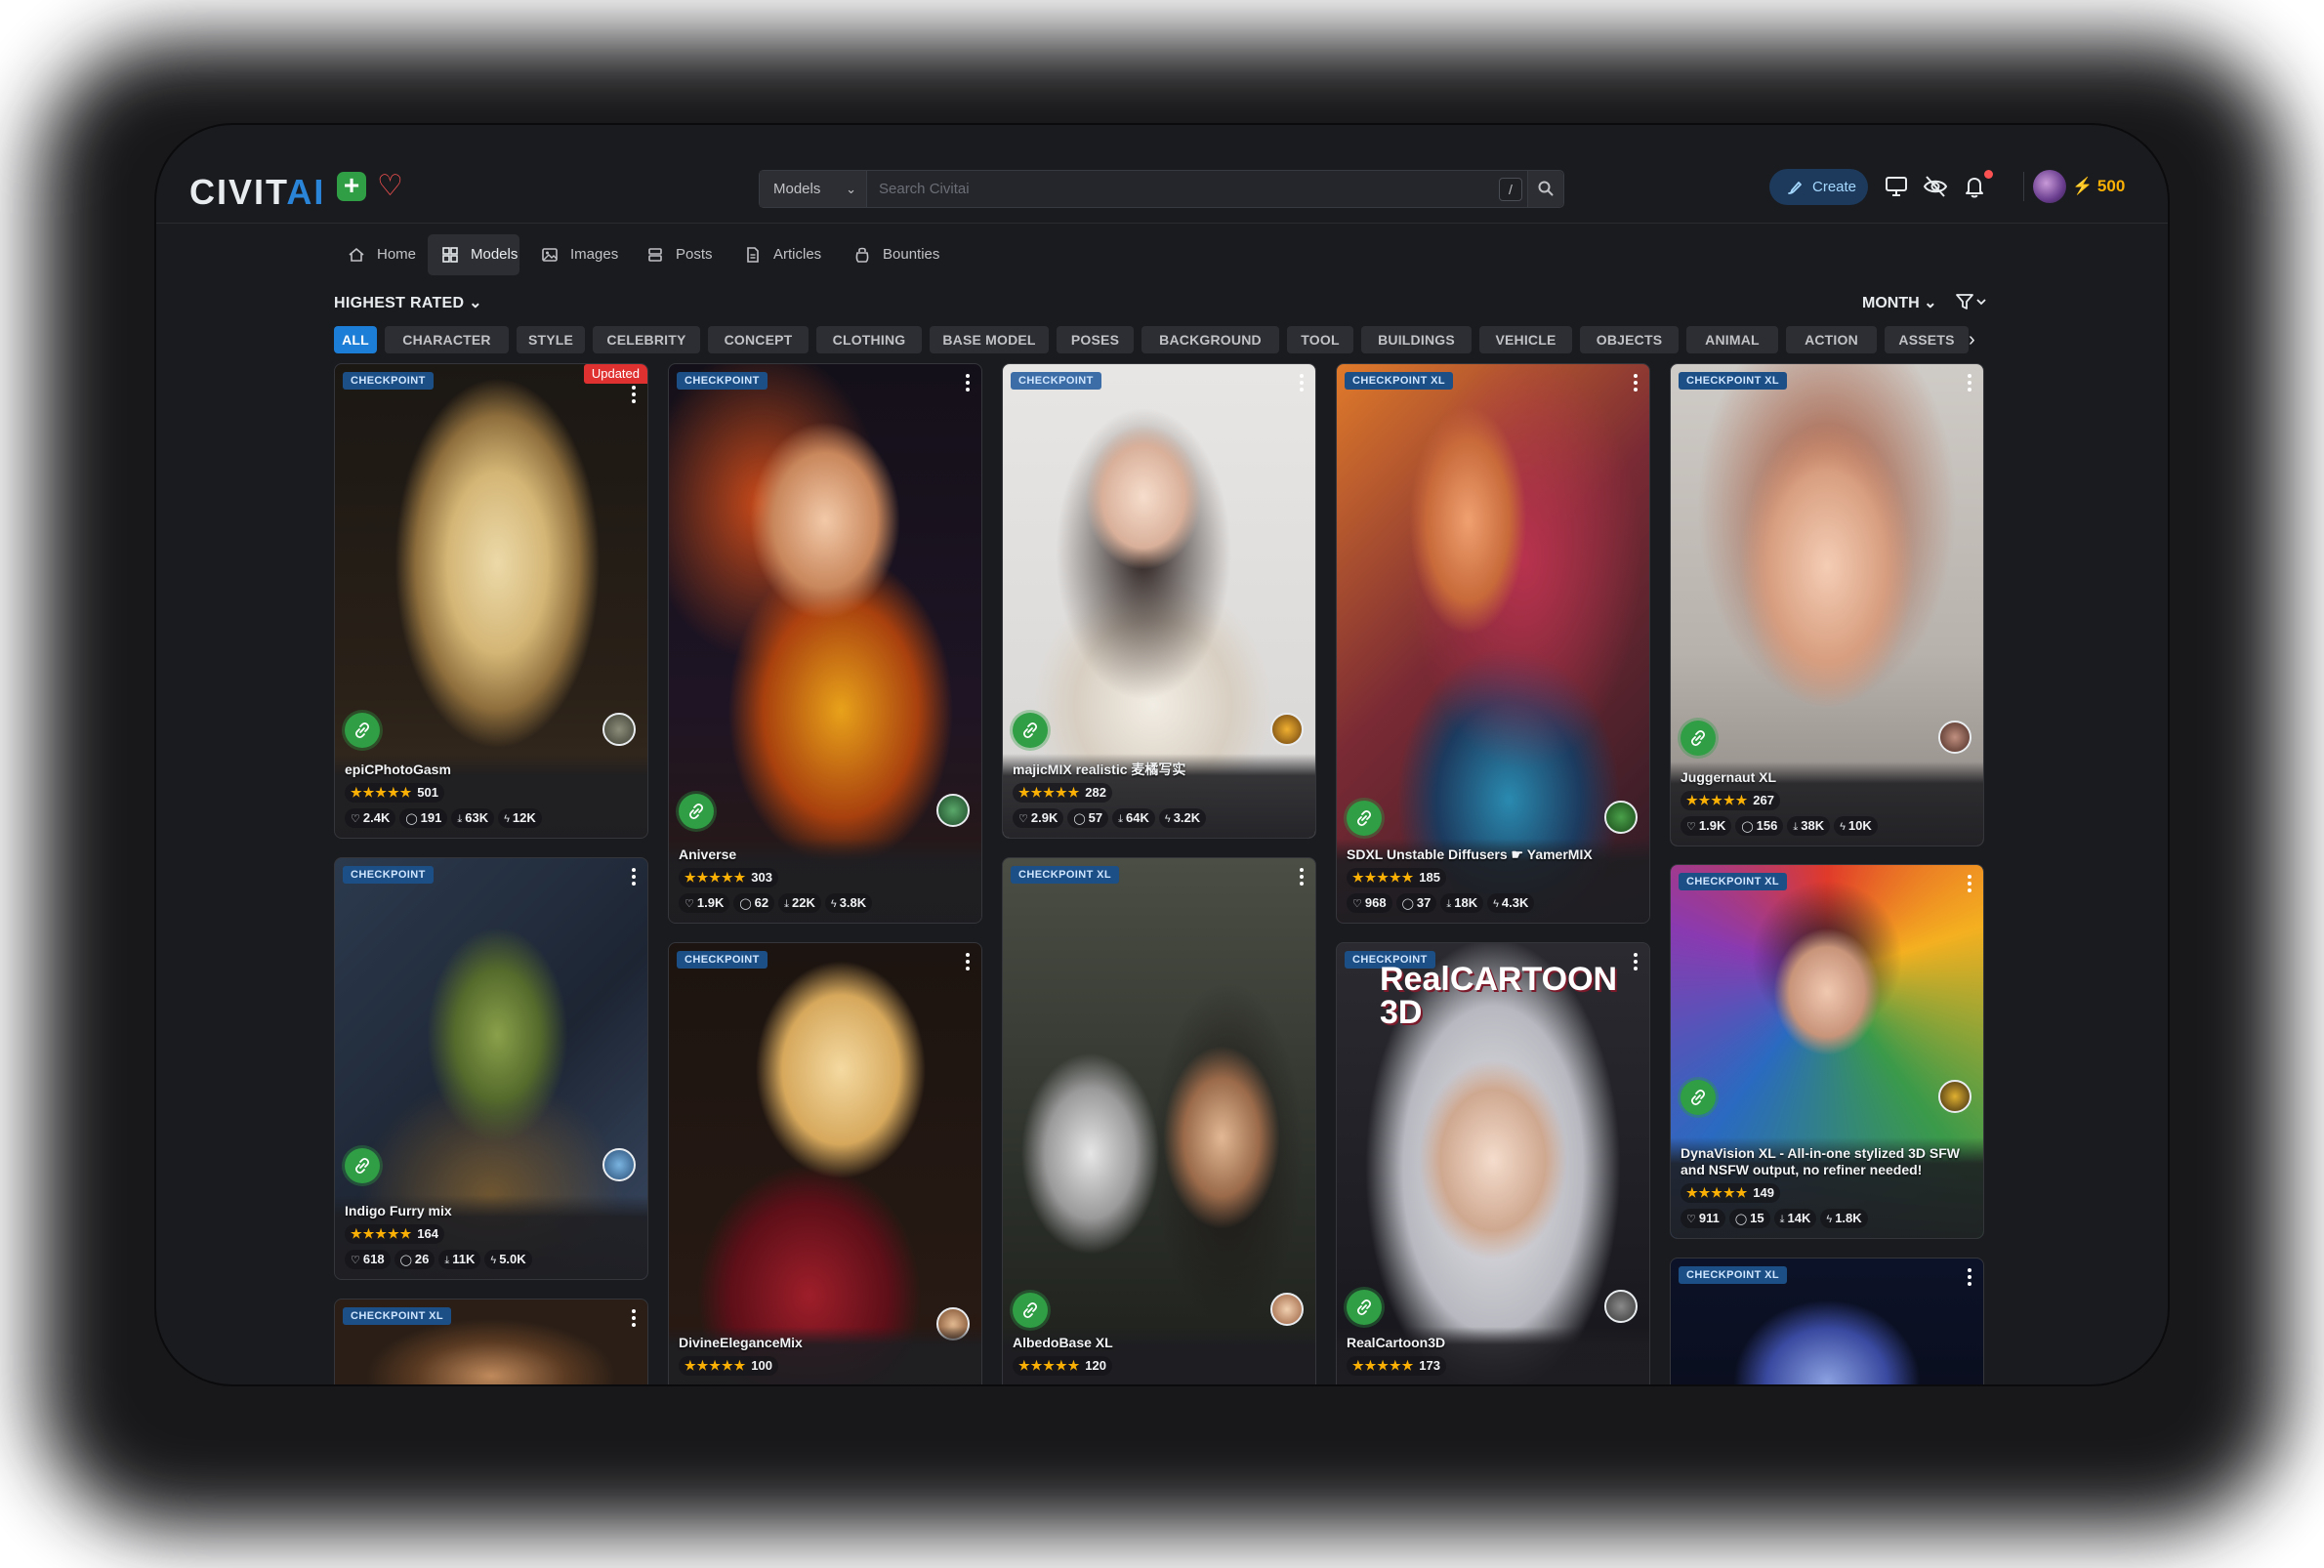 This screenshot has width=2324, height=1568. Describe the element at coordinates (394, 793) in the screenshot. I see `rating-badge: ★★★★★ 501` at that location.